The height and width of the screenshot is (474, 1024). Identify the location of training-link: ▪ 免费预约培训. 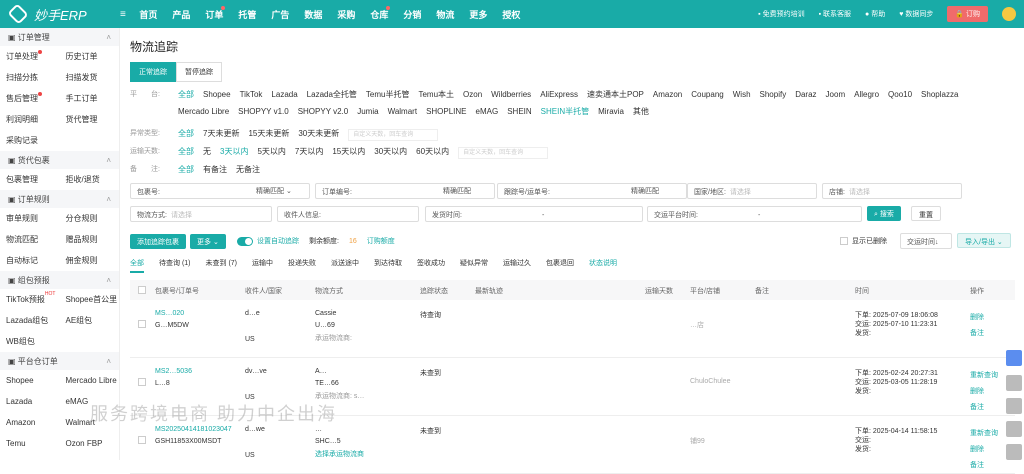
(781, 14).